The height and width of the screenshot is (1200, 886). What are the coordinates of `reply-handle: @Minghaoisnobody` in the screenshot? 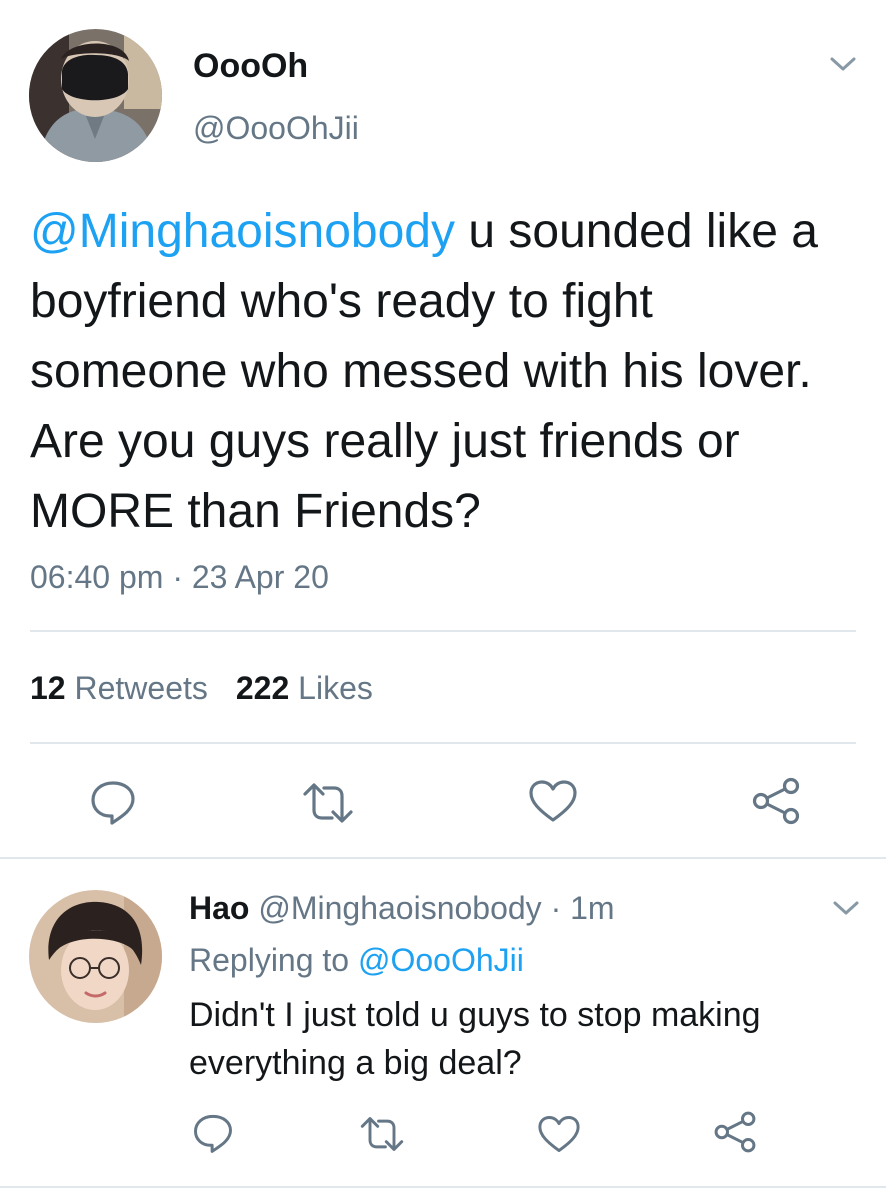 It's located at (399, 908).